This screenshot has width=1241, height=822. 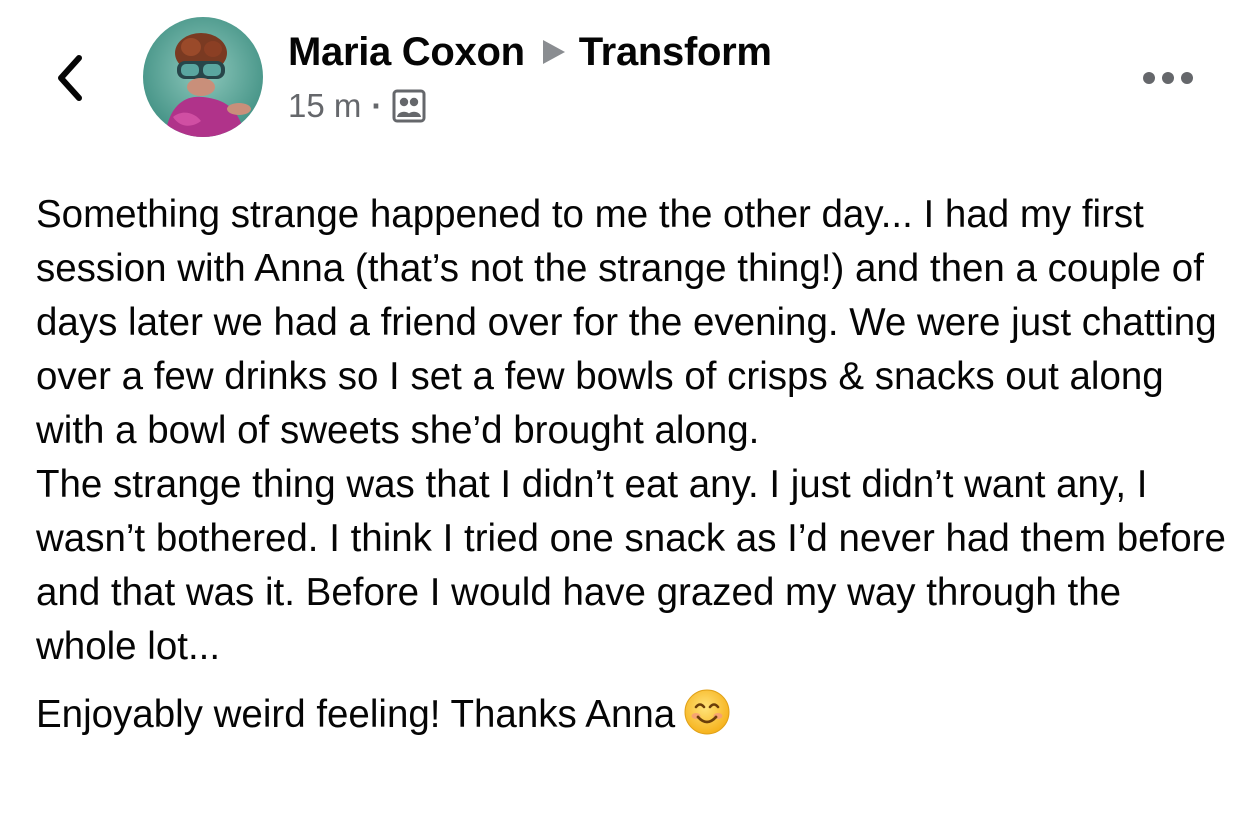 I want to click on post-header-names: Maria Coxon Transform, so click(x=530, y=52).